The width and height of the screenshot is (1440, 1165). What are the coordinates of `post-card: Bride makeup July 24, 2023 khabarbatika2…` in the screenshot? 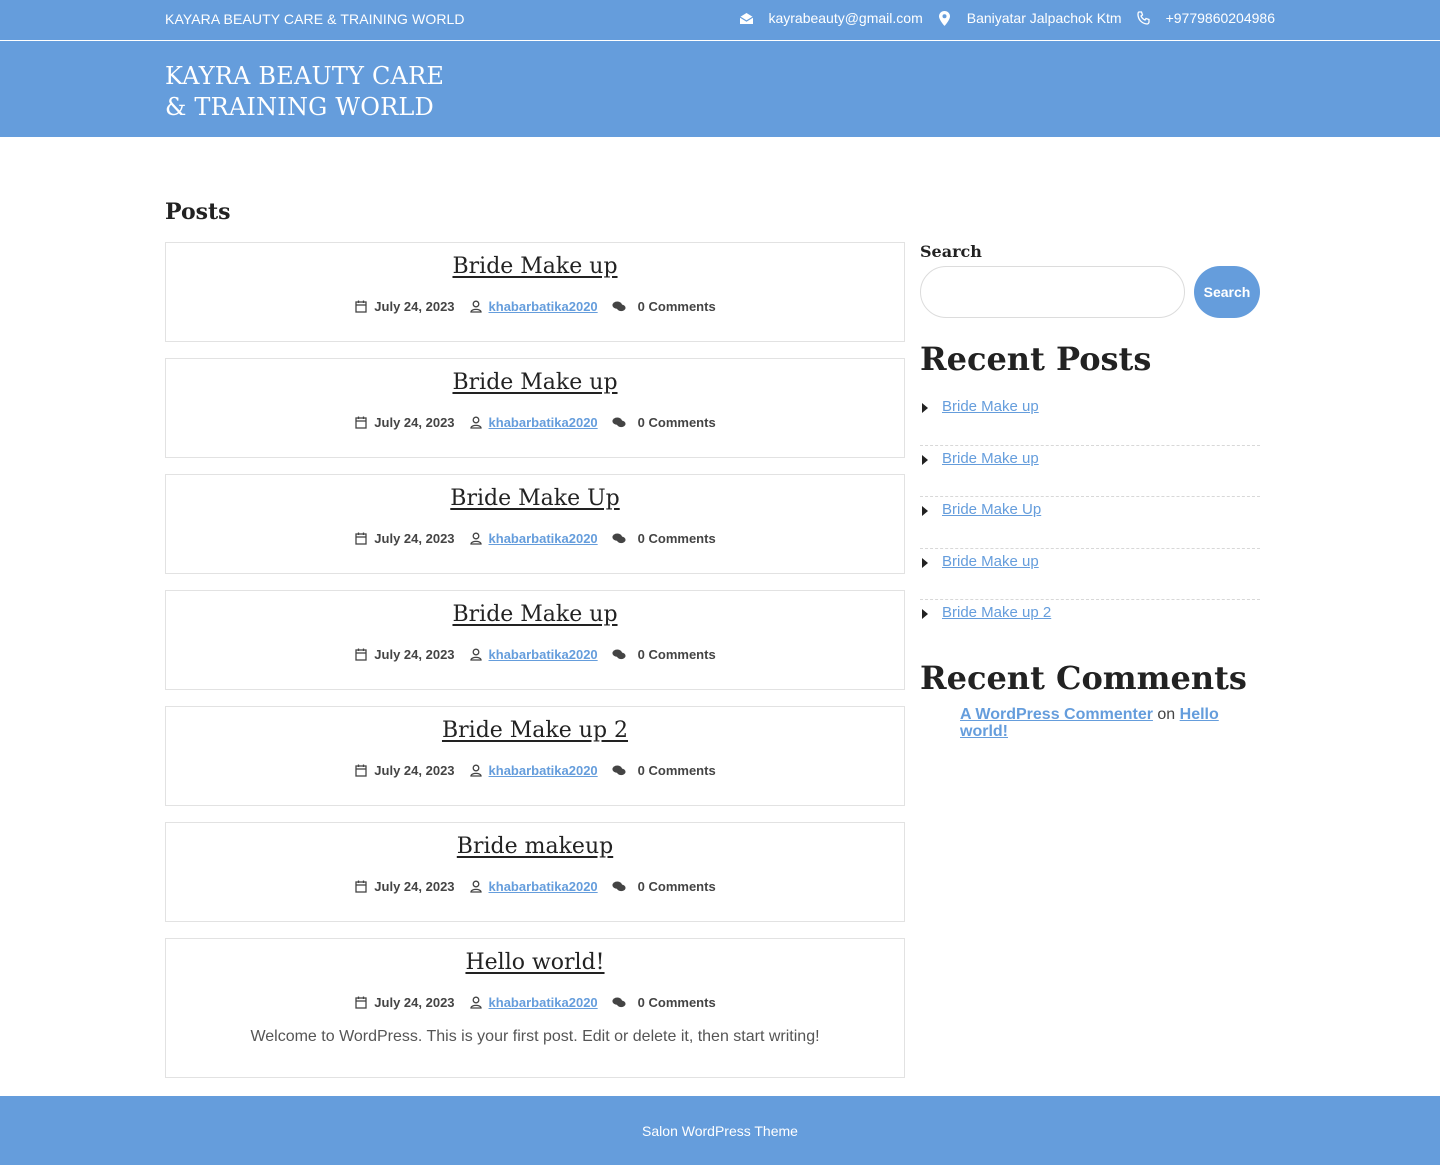 It's located at (535, 872).